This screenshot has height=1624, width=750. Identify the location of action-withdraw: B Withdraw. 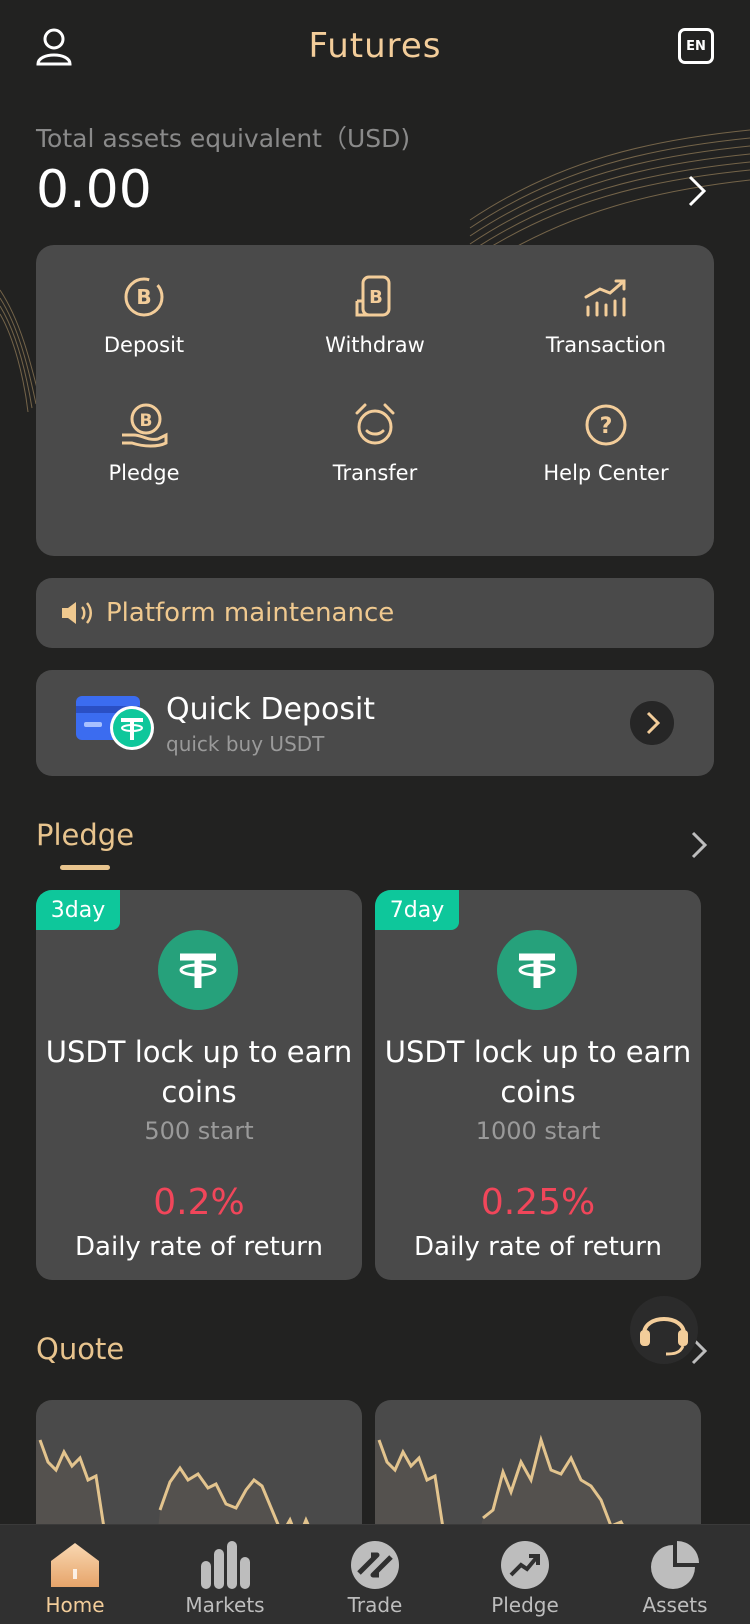
(375, 314).